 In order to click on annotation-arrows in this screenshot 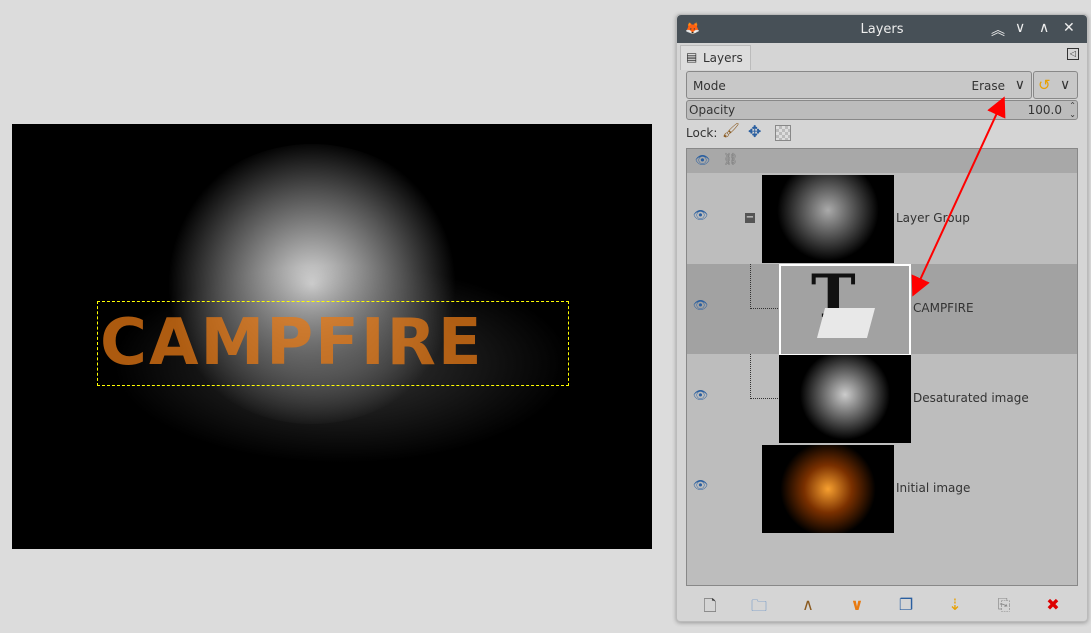, I will do `click(958, 196)`.